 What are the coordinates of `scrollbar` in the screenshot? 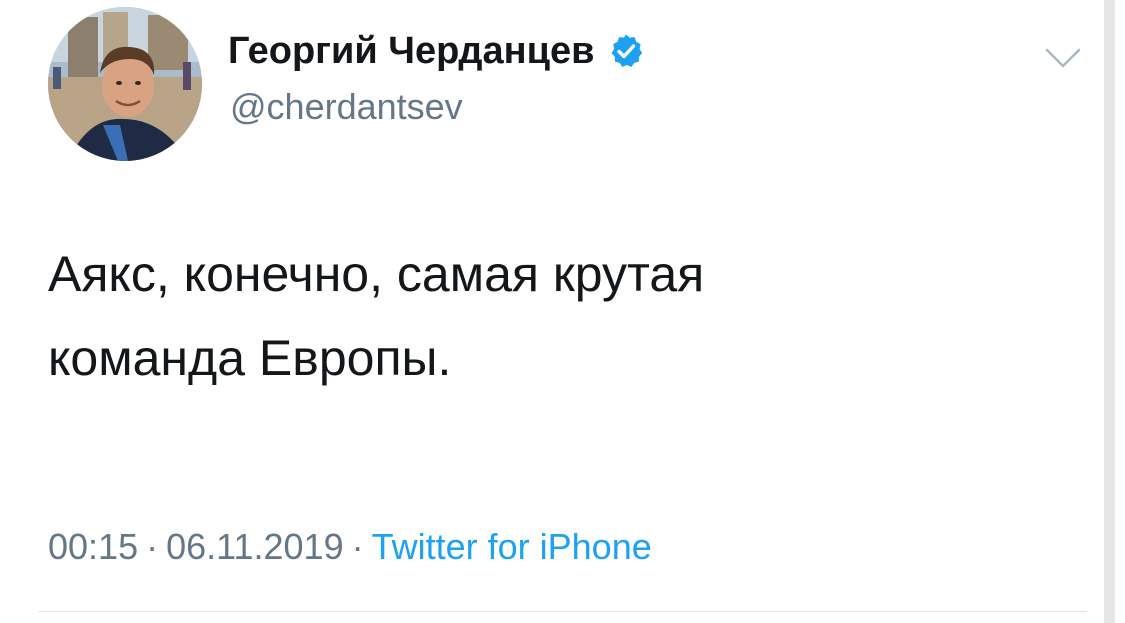 It's located at (1109, 311).